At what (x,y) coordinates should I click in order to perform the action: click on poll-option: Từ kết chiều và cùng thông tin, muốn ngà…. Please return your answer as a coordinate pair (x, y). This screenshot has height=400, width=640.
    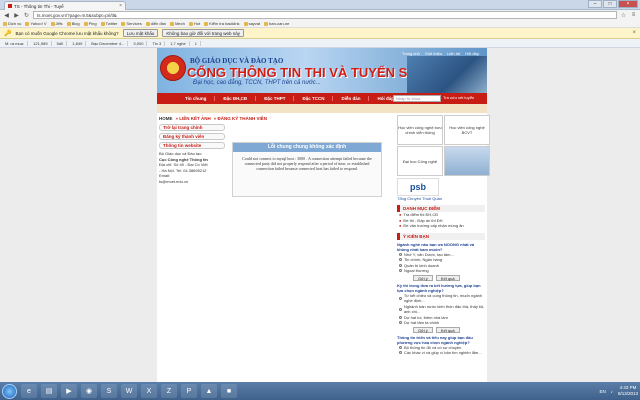
    Looking at the image, I should click on (442, 298).